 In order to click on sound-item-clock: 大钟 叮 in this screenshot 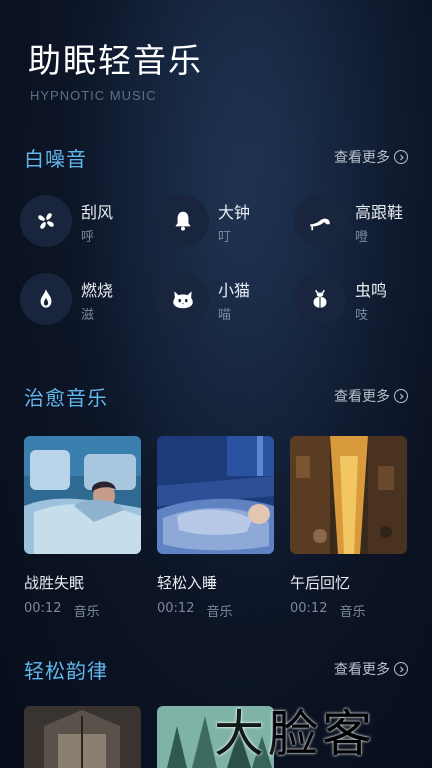, I will do `click(222, 223)`.